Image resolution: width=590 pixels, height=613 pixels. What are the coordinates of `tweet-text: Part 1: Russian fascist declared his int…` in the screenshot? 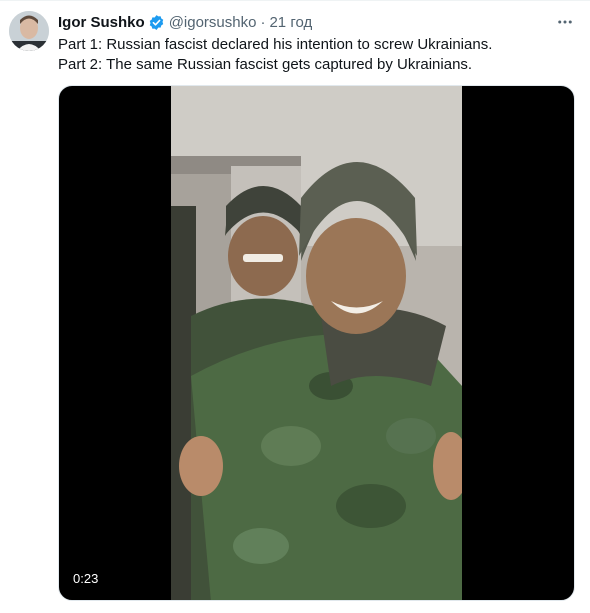 It's located at (318, 55).